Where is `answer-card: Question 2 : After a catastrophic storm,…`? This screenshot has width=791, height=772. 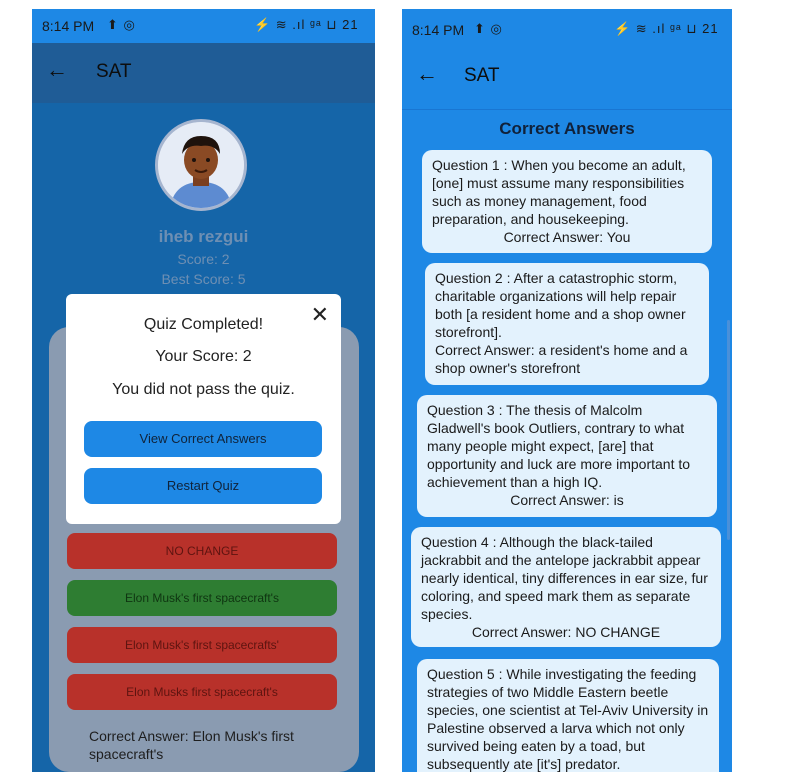
answer-card: Question 2 : After a catastrophic storm,… is located at coordinates (567, 324).